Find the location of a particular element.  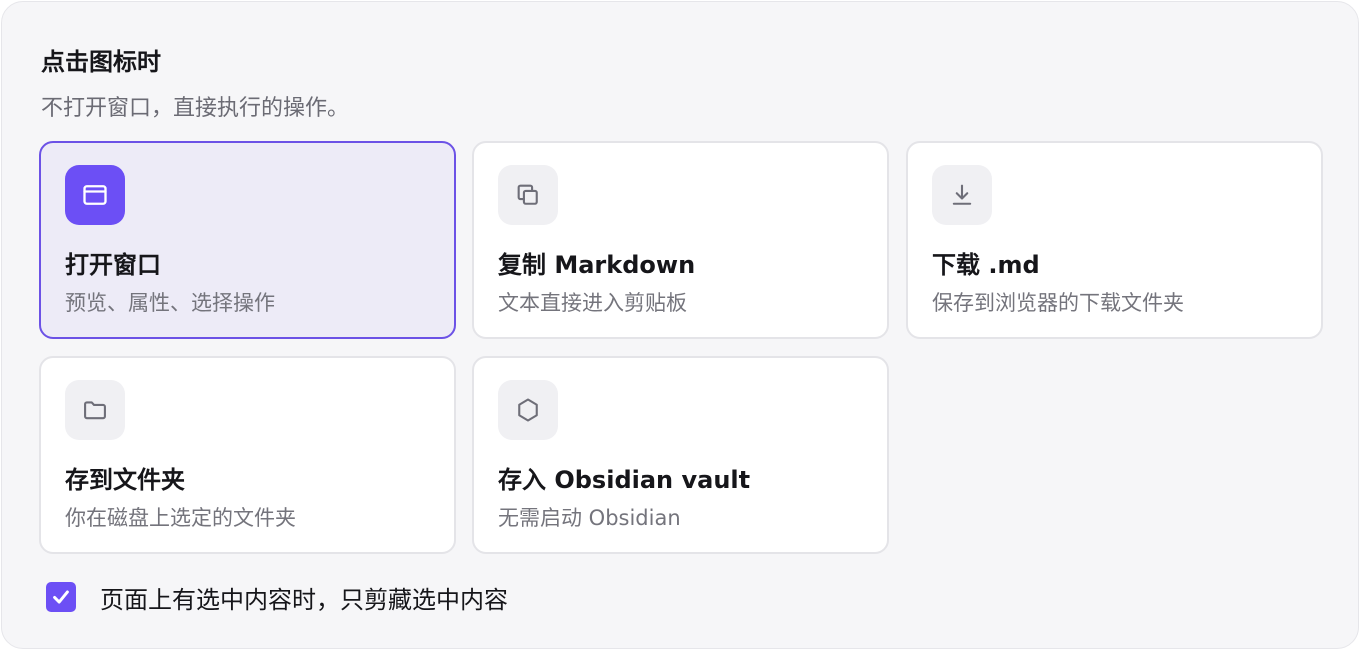

window-icon is located at coordinates (95, 195).